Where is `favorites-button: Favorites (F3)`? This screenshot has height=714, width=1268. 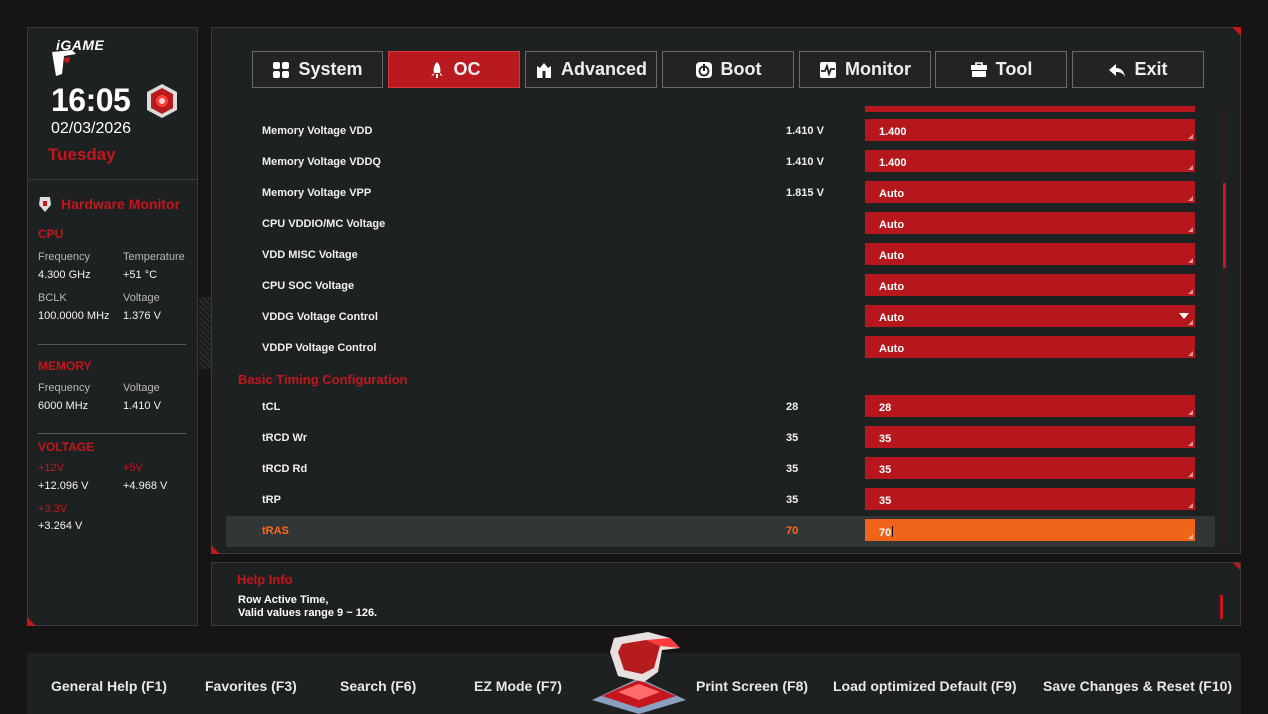
favorites-button: Favorites (F3) is located at coordinates (251, 686).